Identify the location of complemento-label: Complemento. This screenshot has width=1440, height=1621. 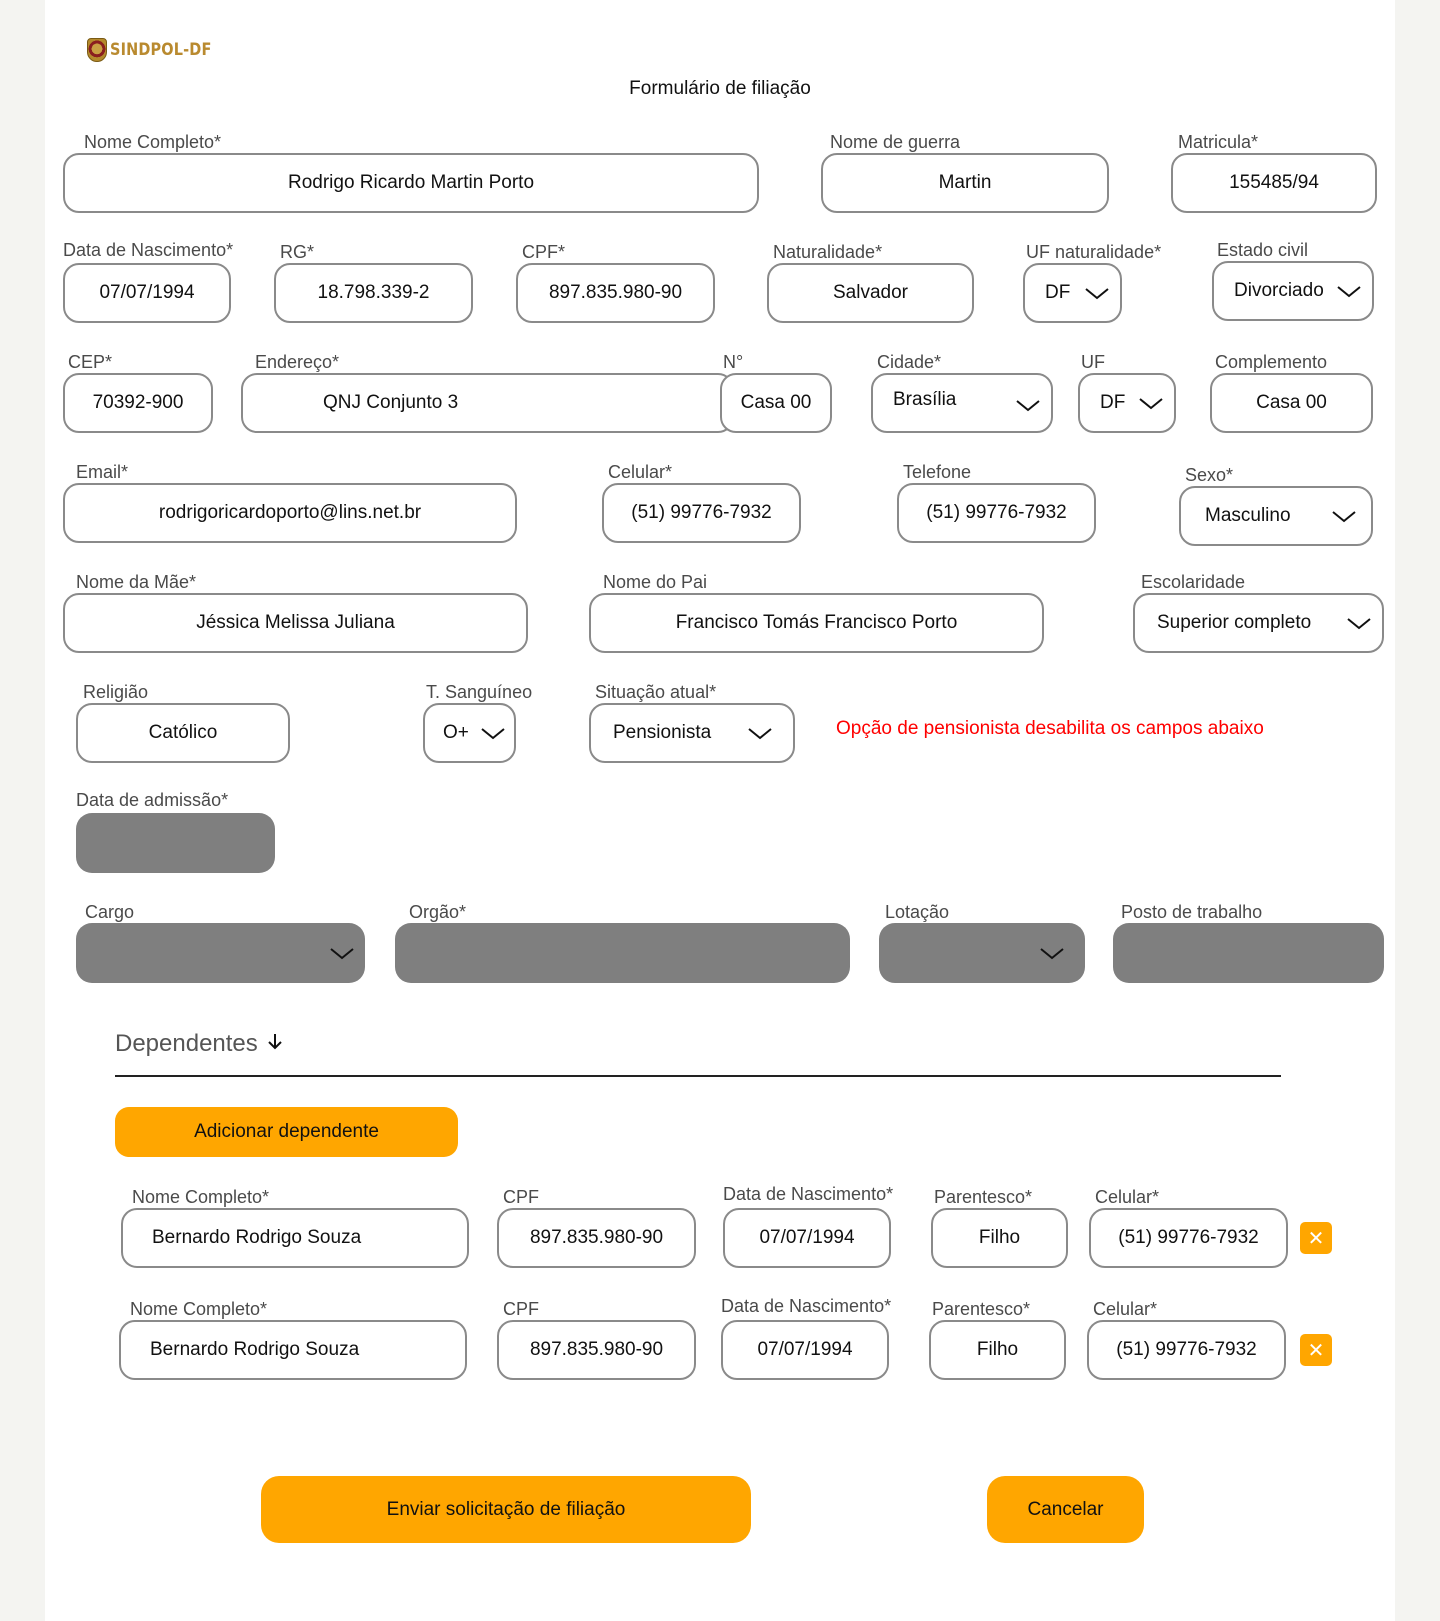
(1271, 362).